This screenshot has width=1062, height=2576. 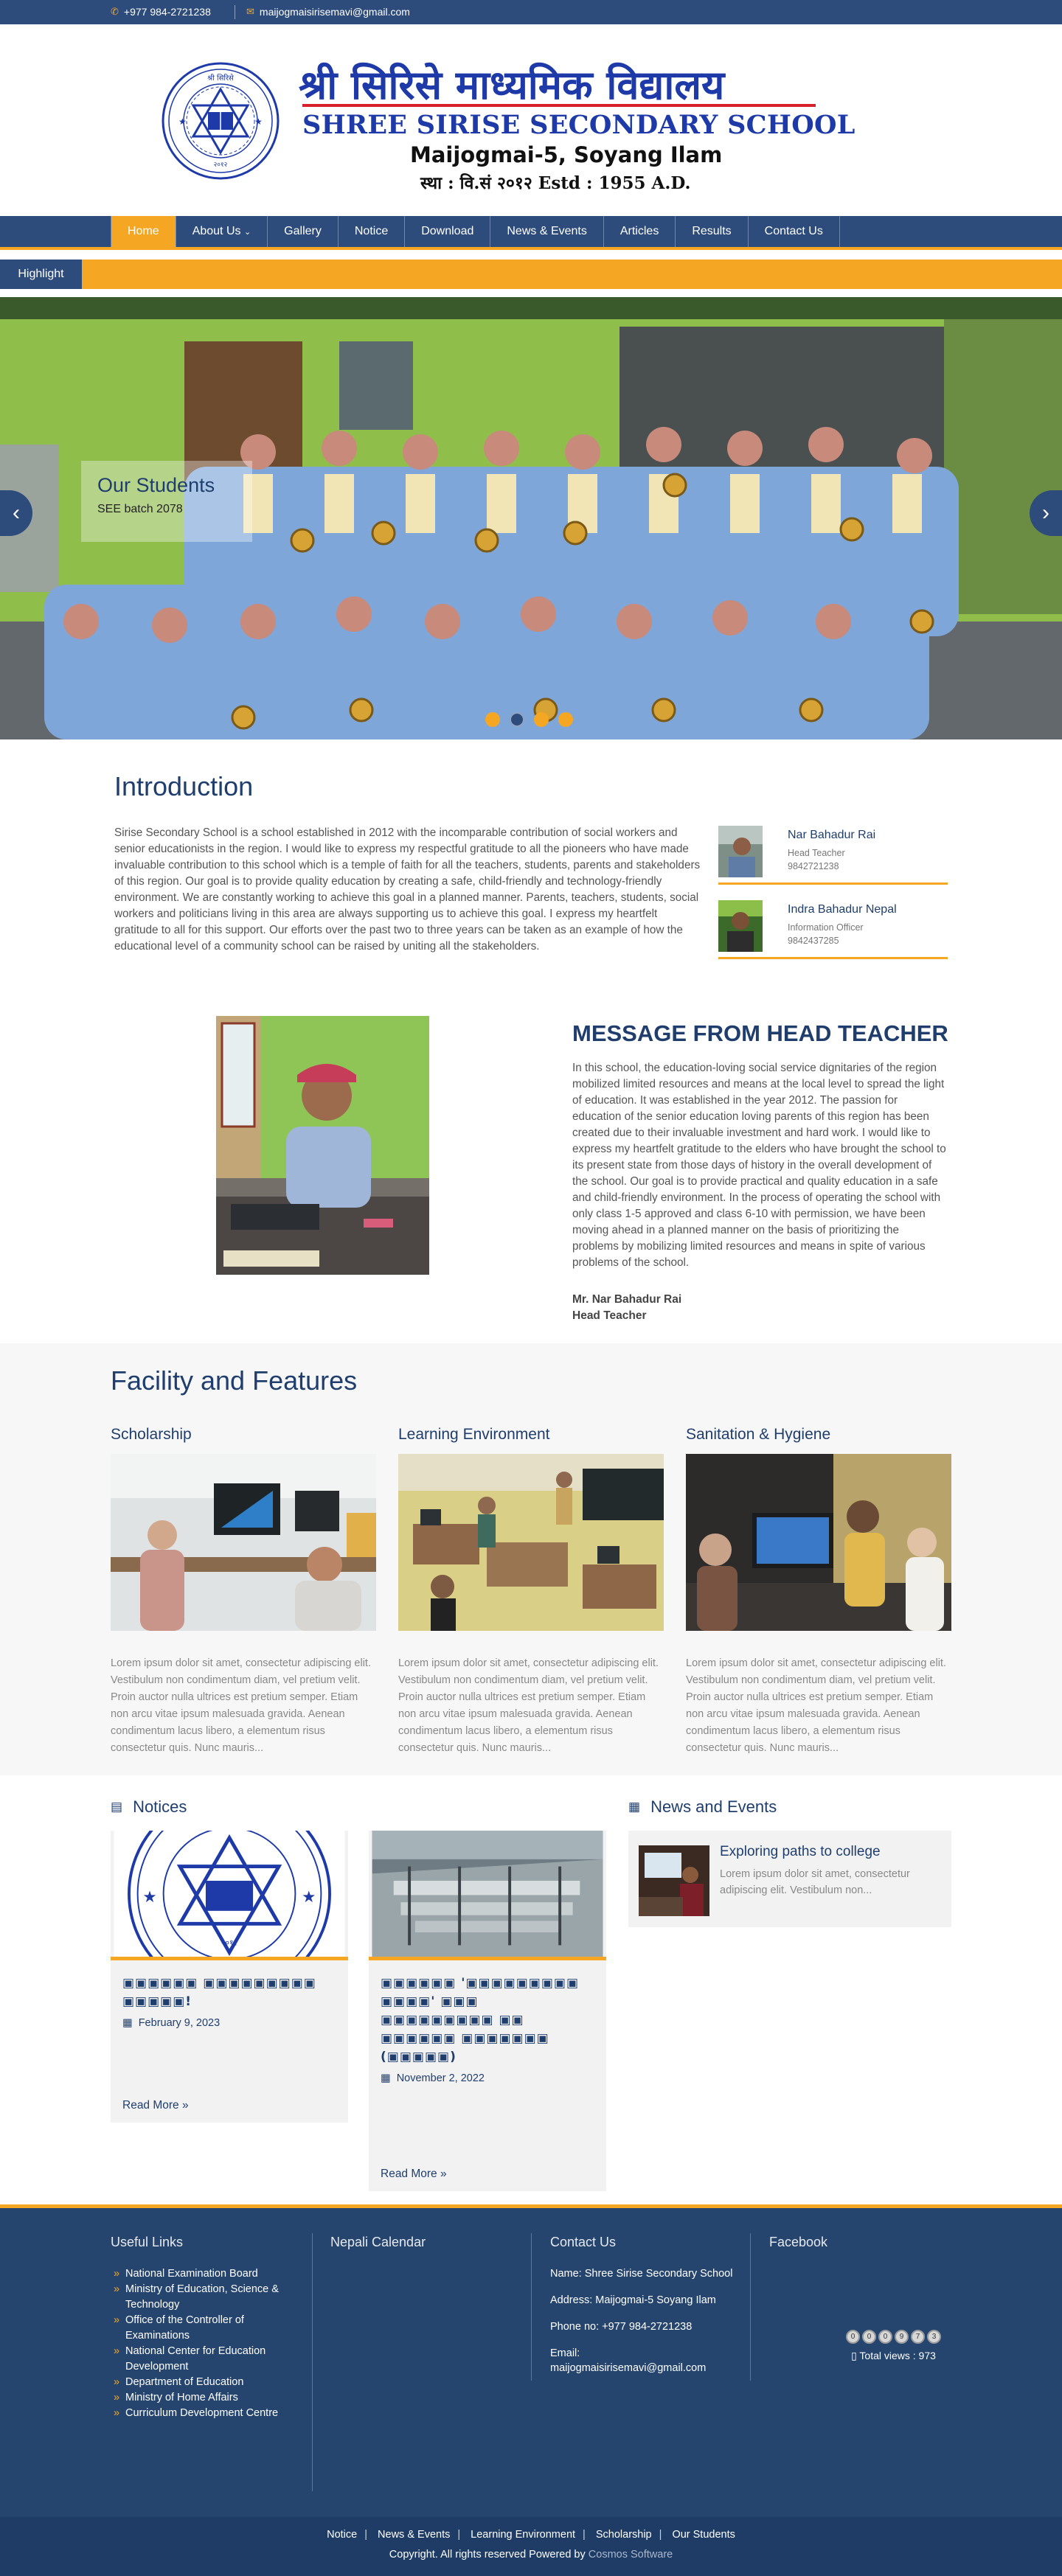 I want to click on nav-contact-us: Contact Us, so click(x=793, y=232).